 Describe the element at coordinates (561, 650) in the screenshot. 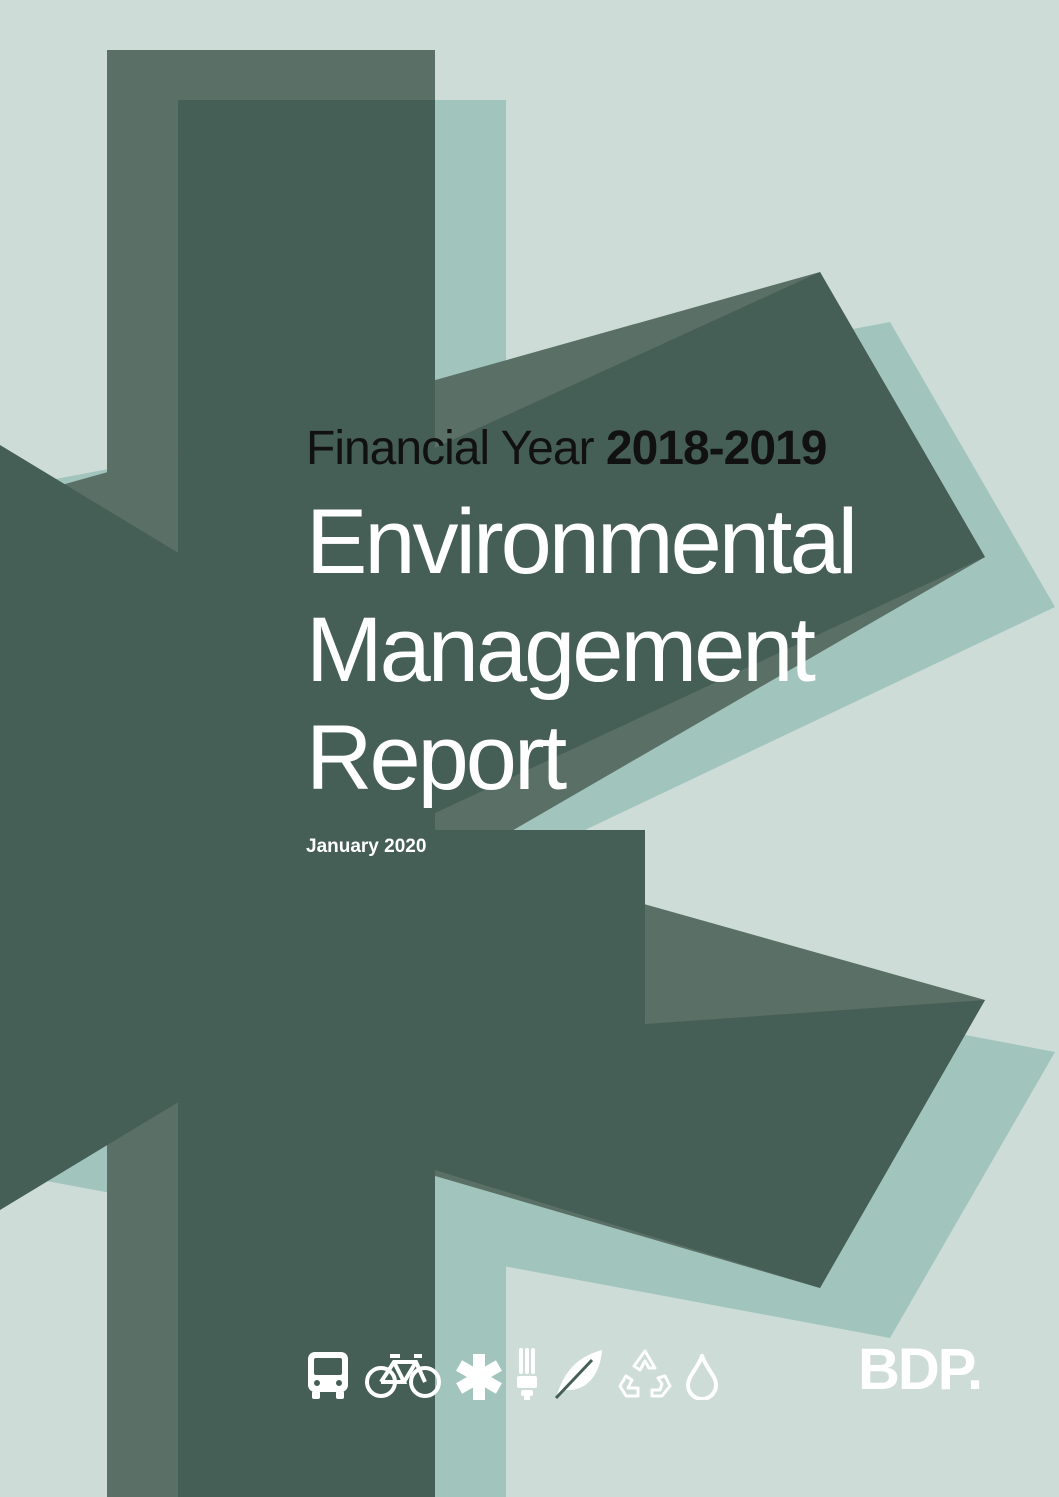

I see `title-line-2: Management` at that location.